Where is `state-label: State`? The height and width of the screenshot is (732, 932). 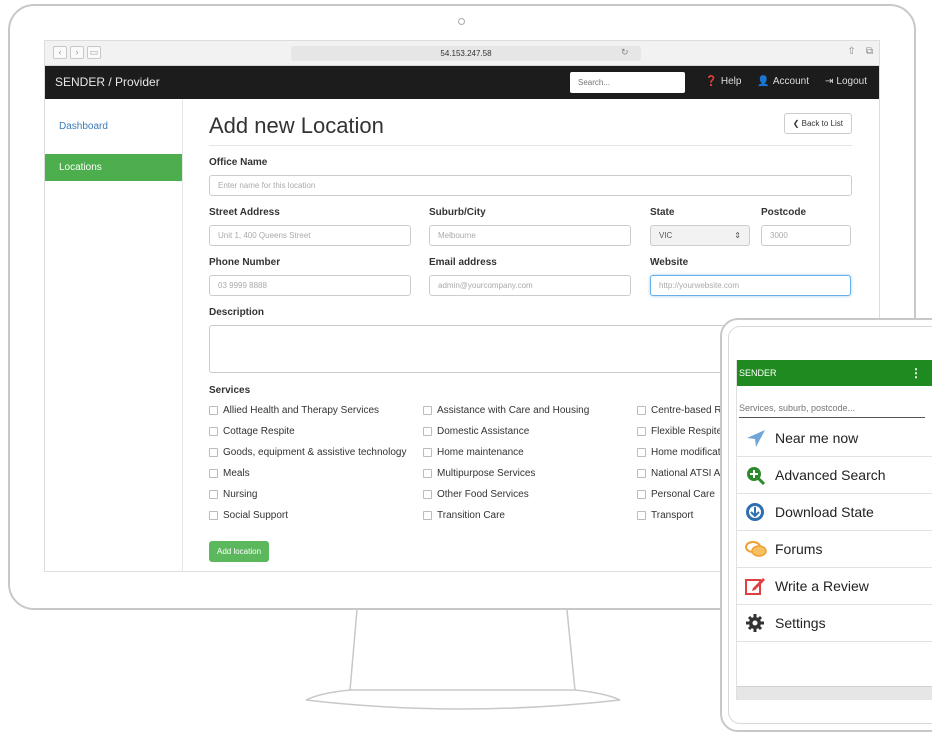
state-label: State is located at coordinates (662, 212).